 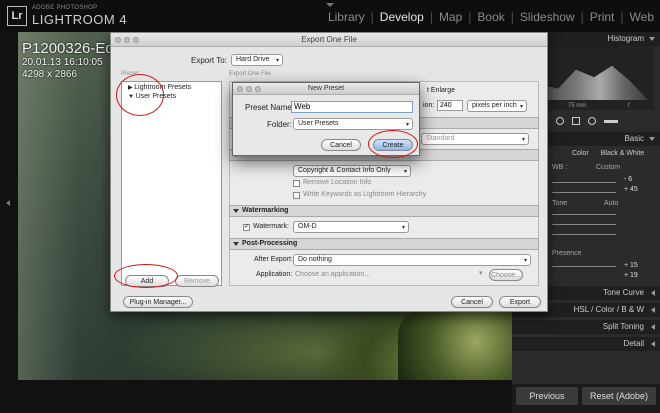 I want to click on split-toning-title: Split Toning, so click(x=623, y=326).